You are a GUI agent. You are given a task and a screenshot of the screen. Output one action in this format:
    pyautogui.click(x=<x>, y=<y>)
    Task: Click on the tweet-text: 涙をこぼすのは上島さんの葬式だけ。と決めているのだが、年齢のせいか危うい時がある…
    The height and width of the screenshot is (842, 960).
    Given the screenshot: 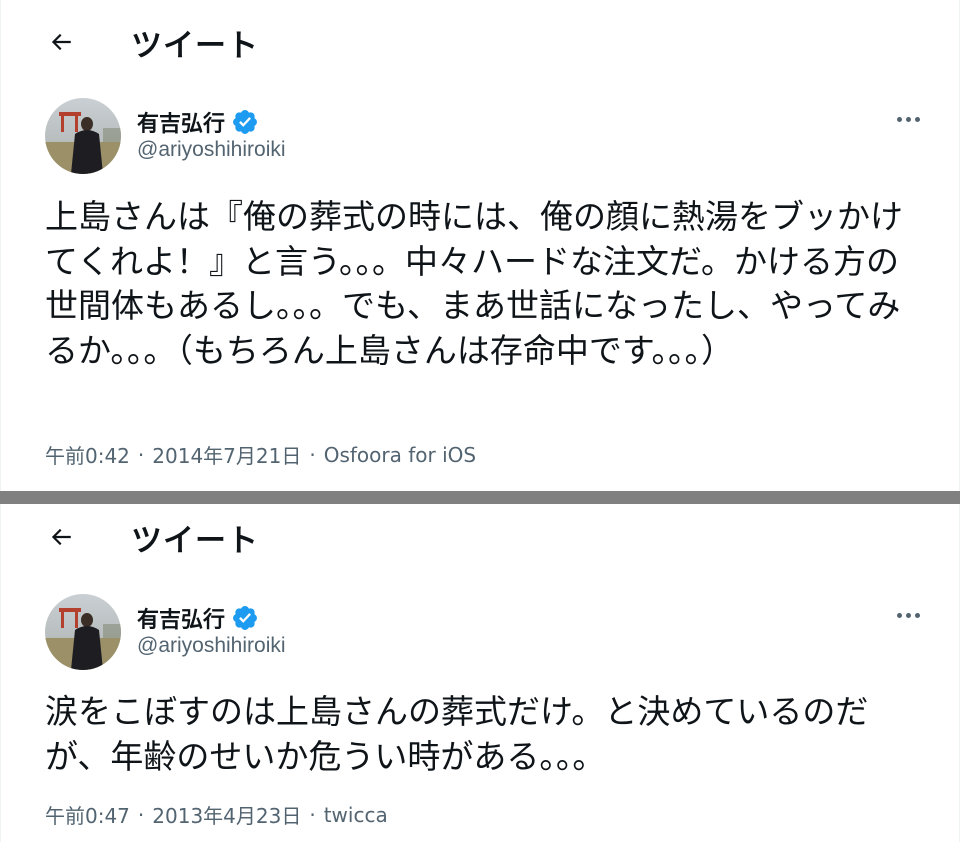 What is the action you would take?
    pyautogui.click(x=457, y=734)
    